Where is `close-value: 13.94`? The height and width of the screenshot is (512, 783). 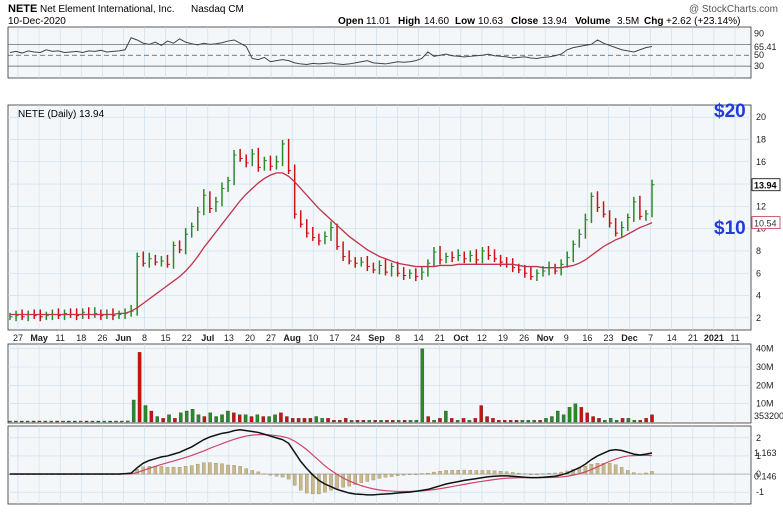 close-value: 13.94 is located at coordinates (554, 21).